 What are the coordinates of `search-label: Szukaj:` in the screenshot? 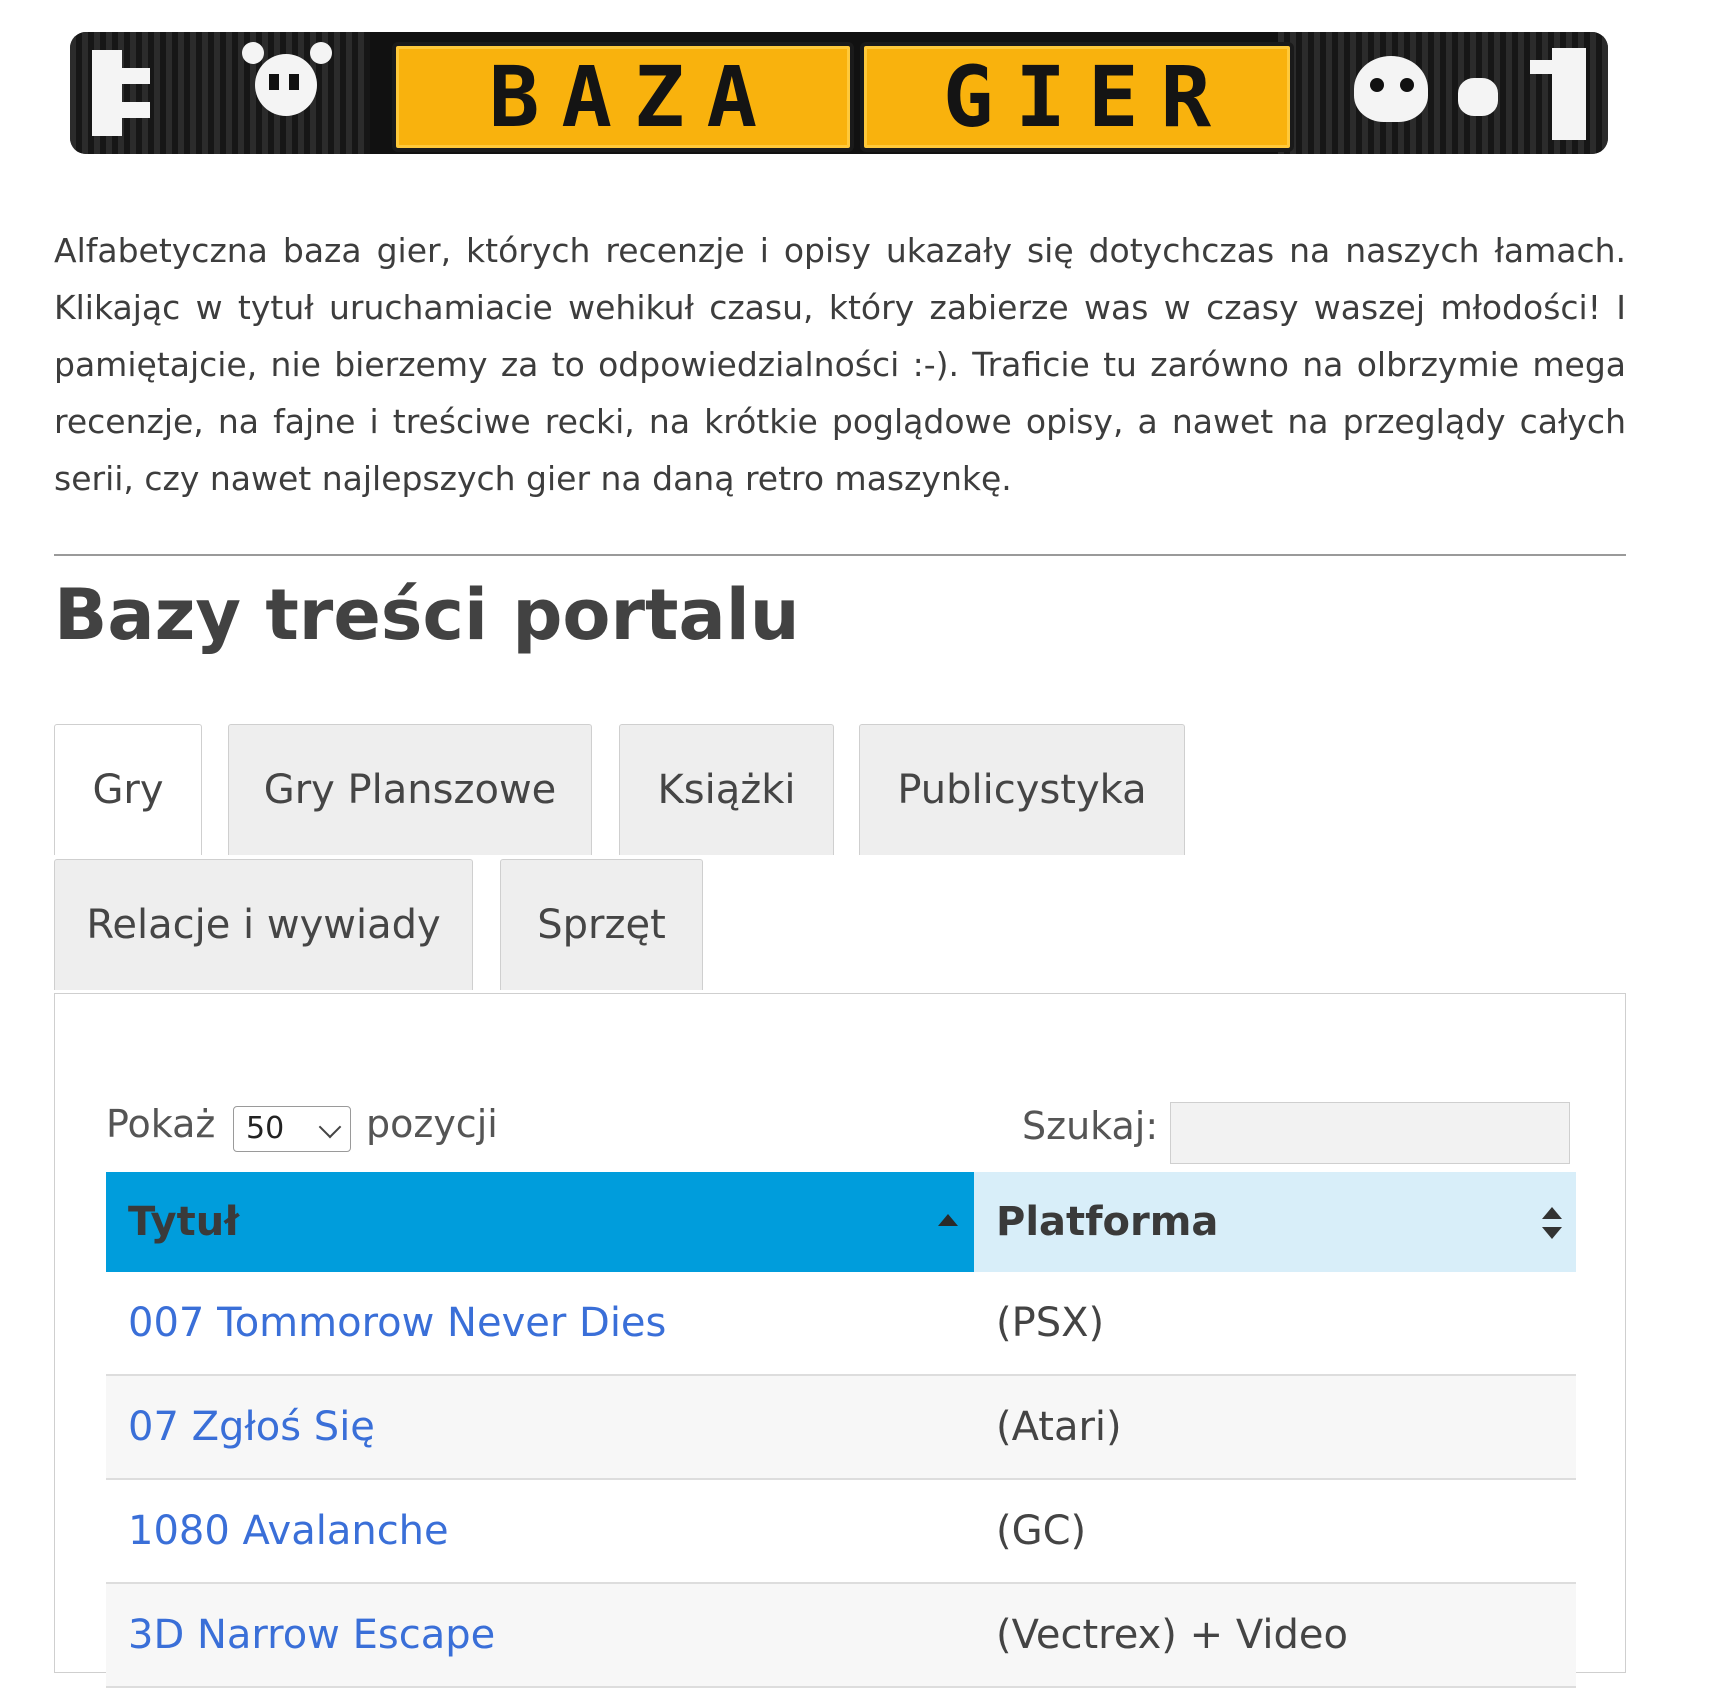 It's located at (1090, 1126).